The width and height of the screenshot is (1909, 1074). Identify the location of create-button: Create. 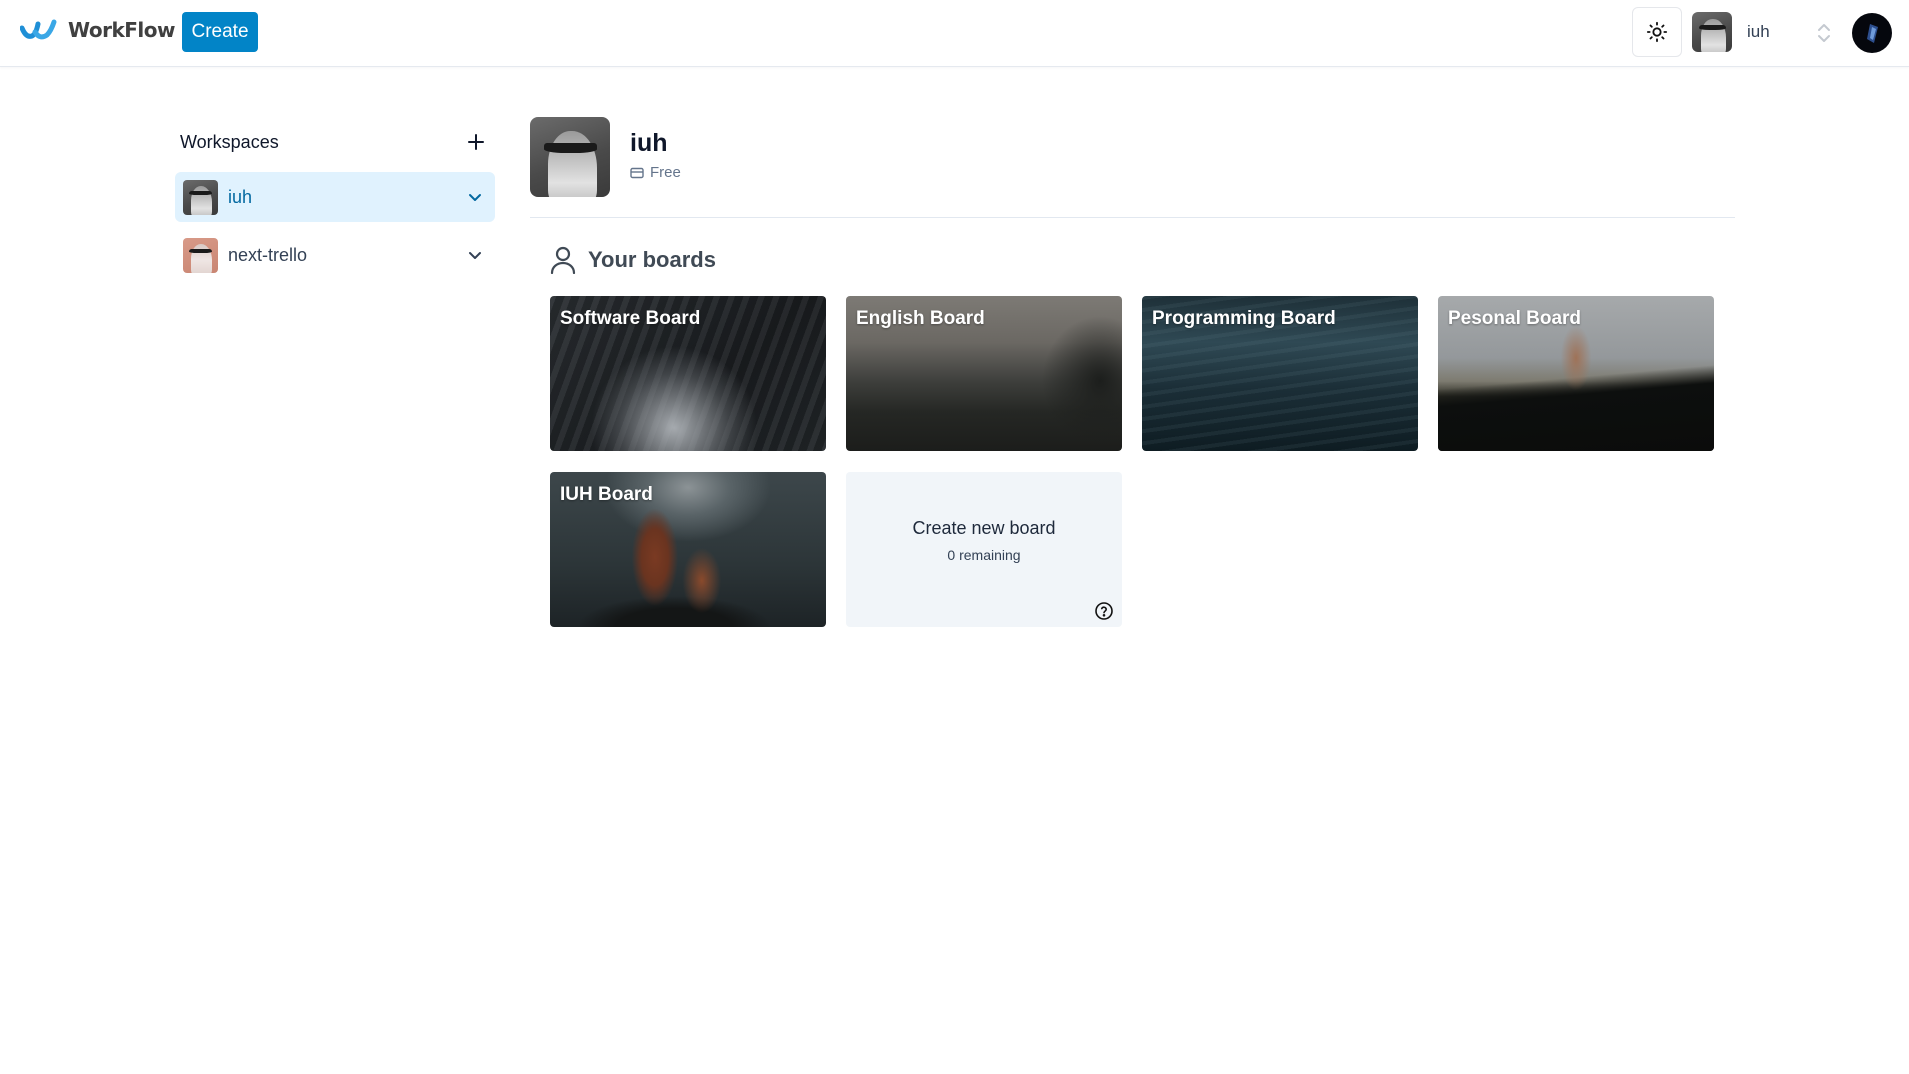
(220, 32).